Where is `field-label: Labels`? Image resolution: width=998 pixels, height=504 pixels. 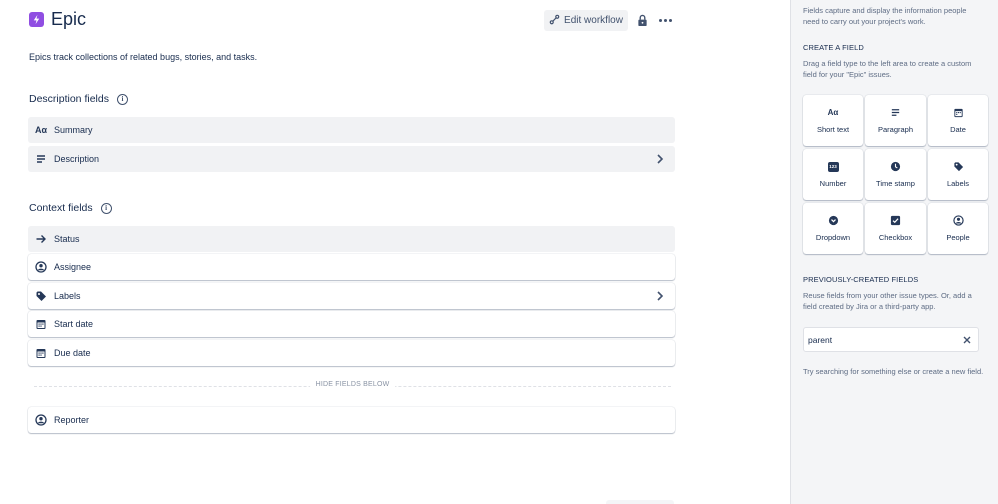 field-label: Labels is located at coordinates (67, 296).